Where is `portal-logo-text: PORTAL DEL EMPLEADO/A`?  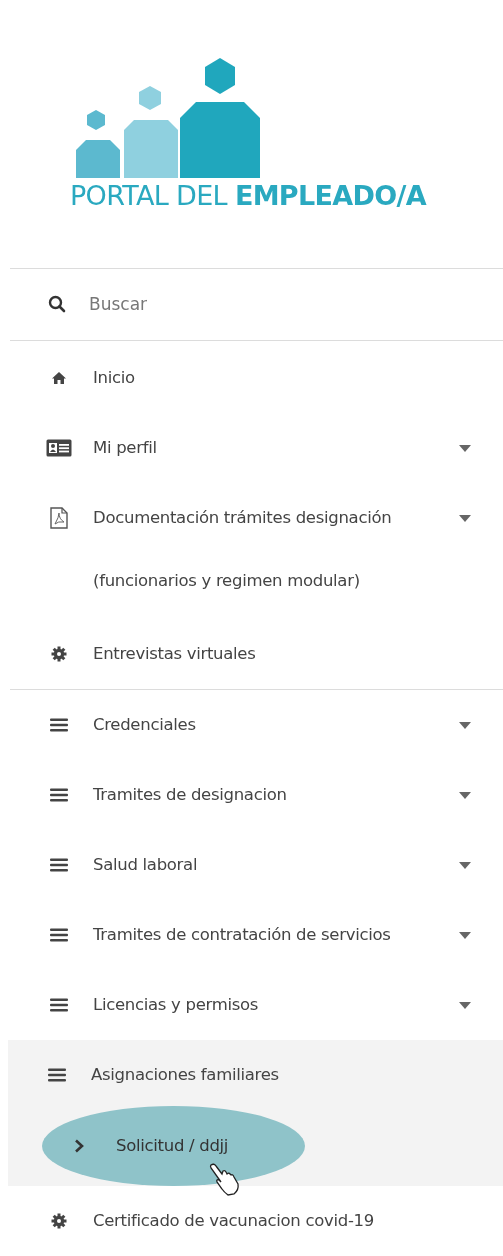 portal-logo-text: PORTAL DEL EMPLEADO/A is located at coordinates (249, 195).